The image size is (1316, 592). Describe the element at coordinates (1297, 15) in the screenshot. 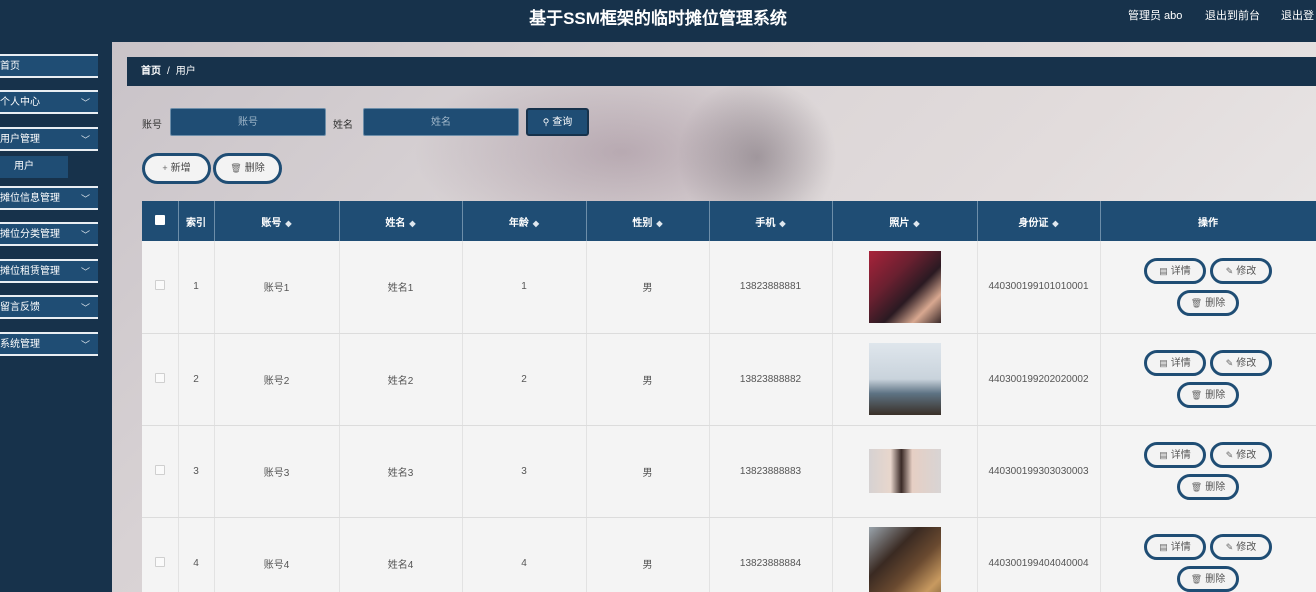

I see `logout-link: 退出登` at that location.